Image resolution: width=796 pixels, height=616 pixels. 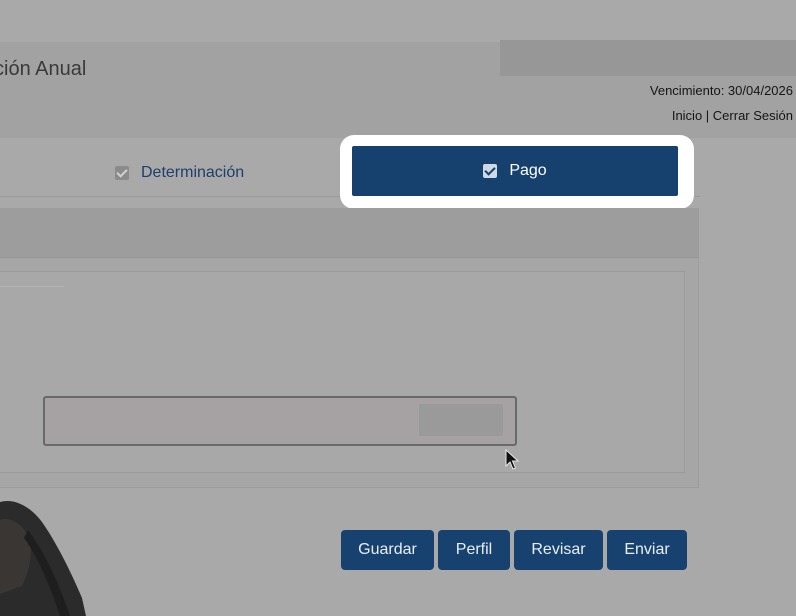 What do you see at coordinates (647, 550) in the screenshot?
I see `send-button: Enviar` at bounding box center [647, 550].